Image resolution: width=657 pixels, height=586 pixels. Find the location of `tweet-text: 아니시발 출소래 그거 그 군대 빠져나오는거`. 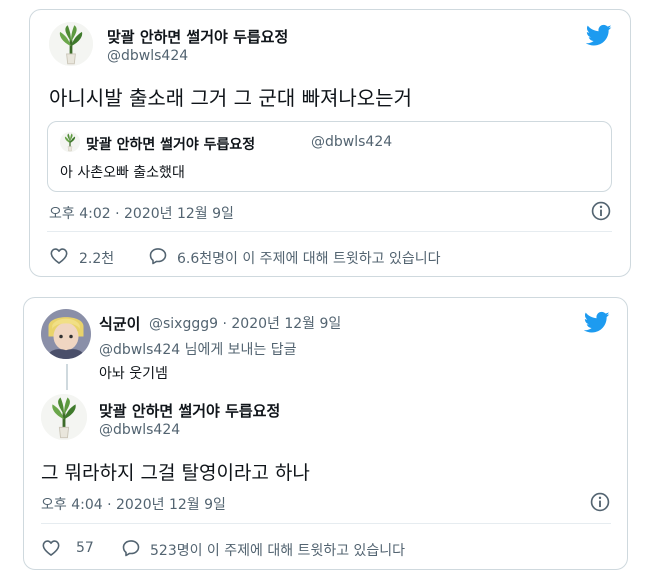

tweet-text: 아니시발 출소래 그거 그 군대 빠져나오는거 is located at coordinates (230, 98).